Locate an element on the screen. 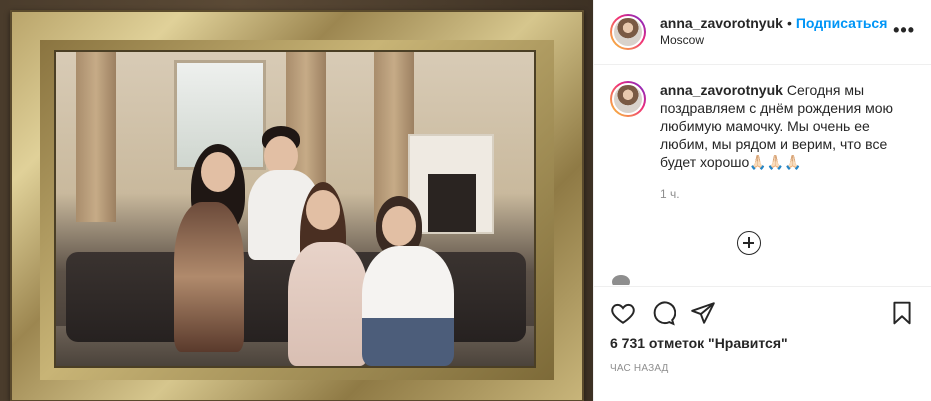 The image size is (931, 401). action-bar: 6 731 отметок "Нравится" ЧАС НАЗАД is located at coordinates (762, 330).